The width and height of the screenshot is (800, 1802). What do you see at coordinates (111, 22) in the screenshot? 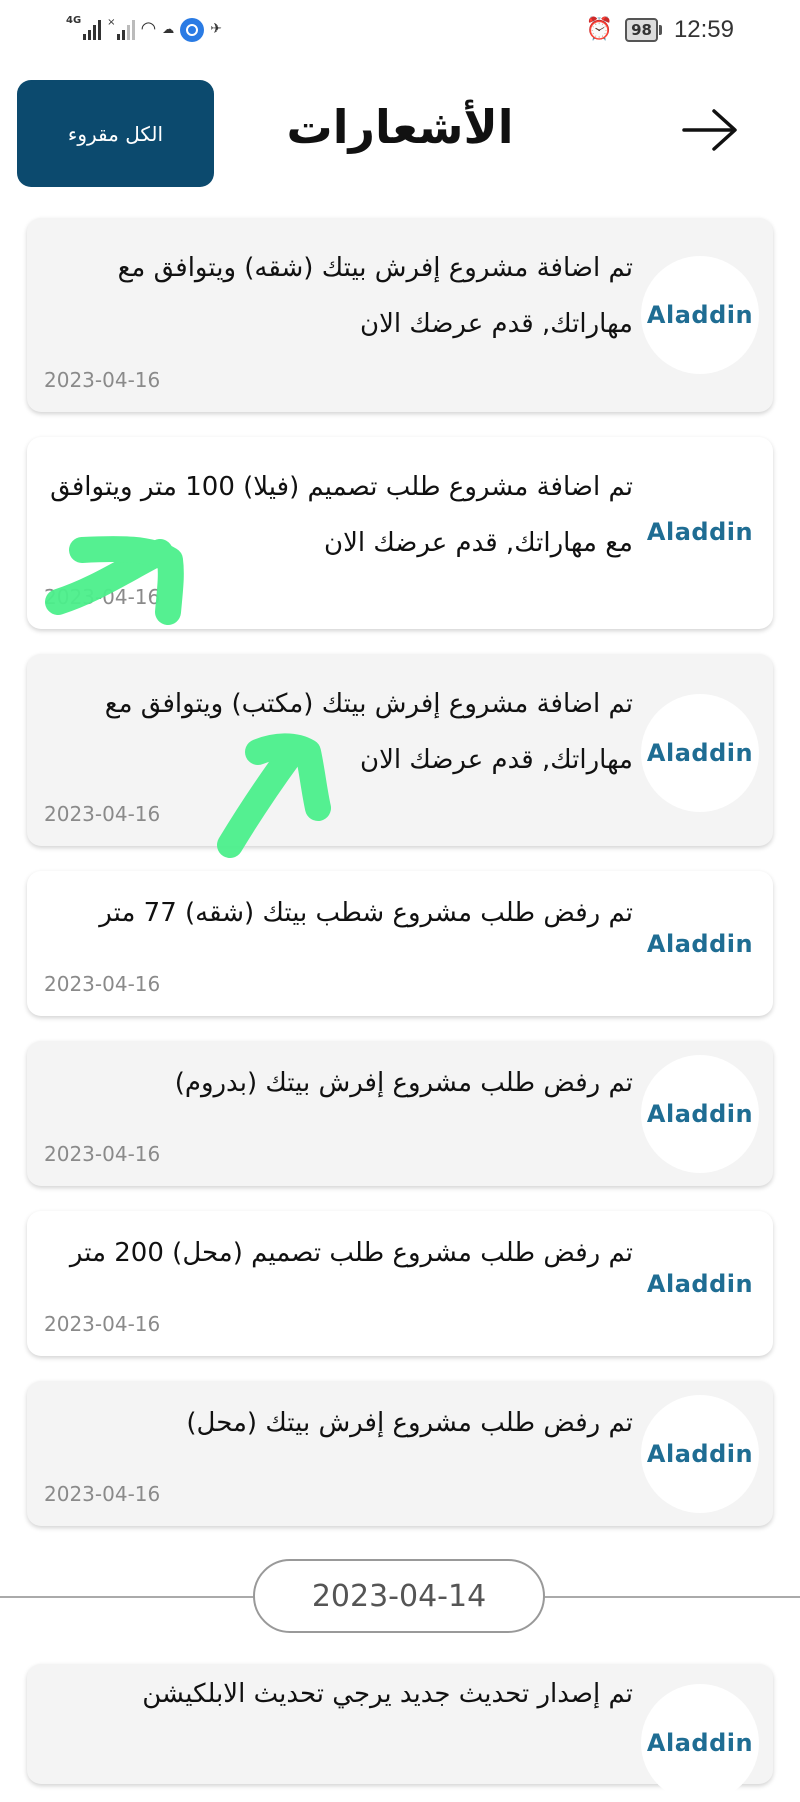
I see `no-signal-x-icon: ×` at bounding box center [111, 22].